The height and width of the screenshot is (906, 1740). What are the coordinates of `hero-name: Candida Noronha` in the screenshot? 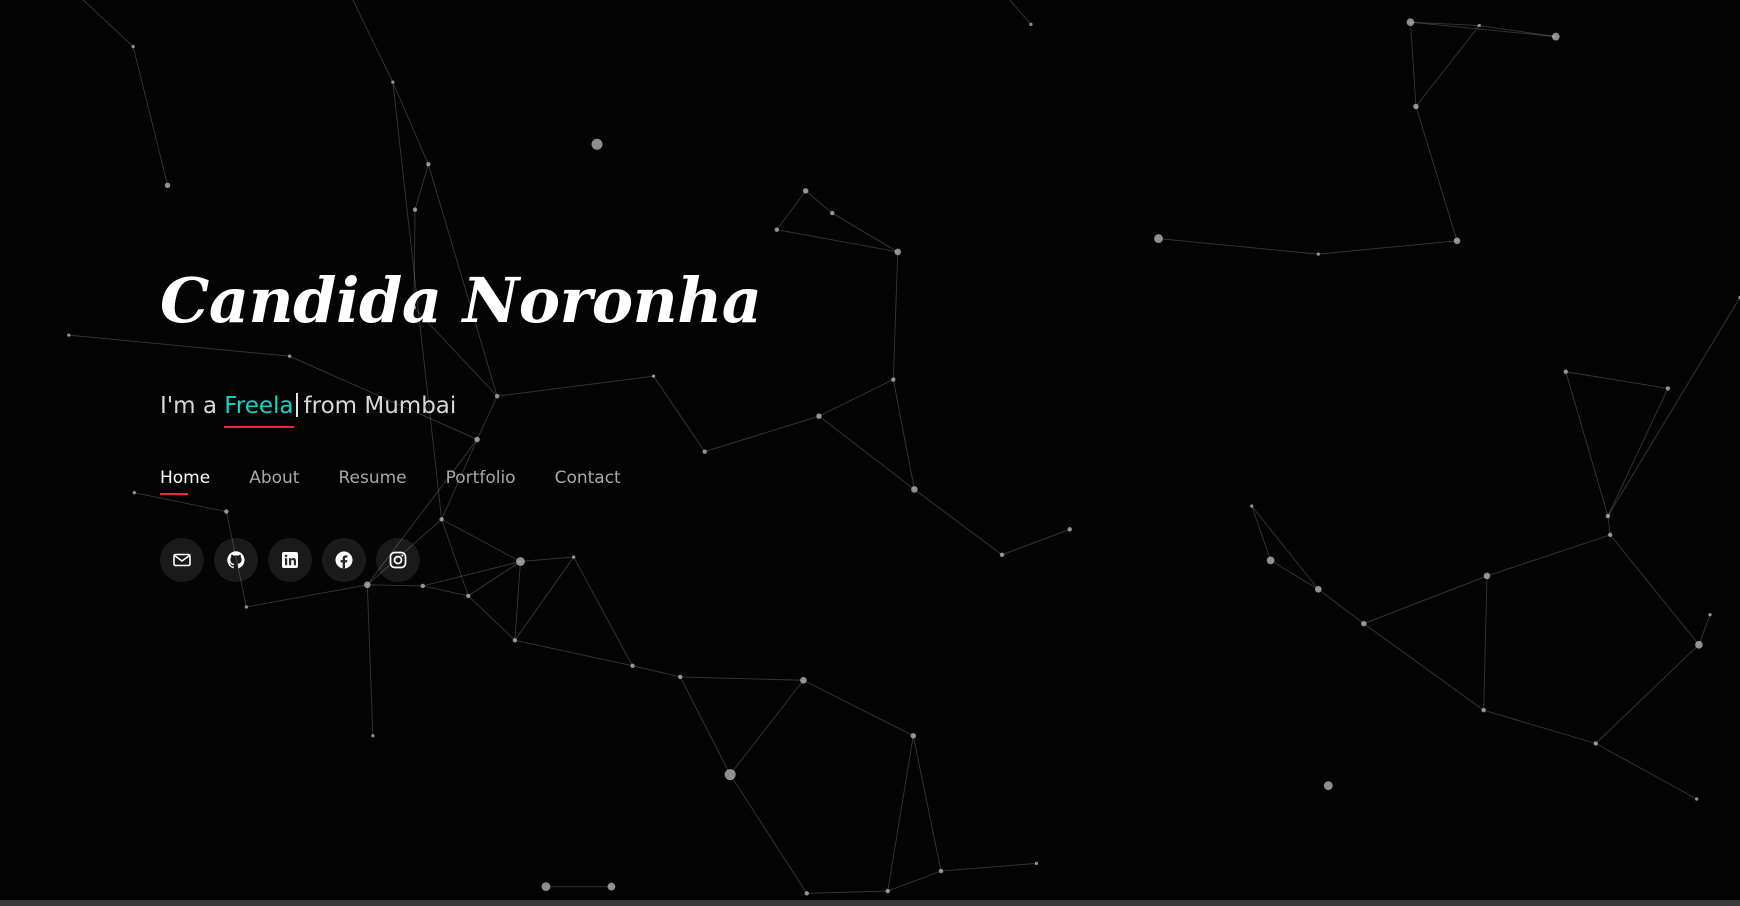 It's located at (461, 300).